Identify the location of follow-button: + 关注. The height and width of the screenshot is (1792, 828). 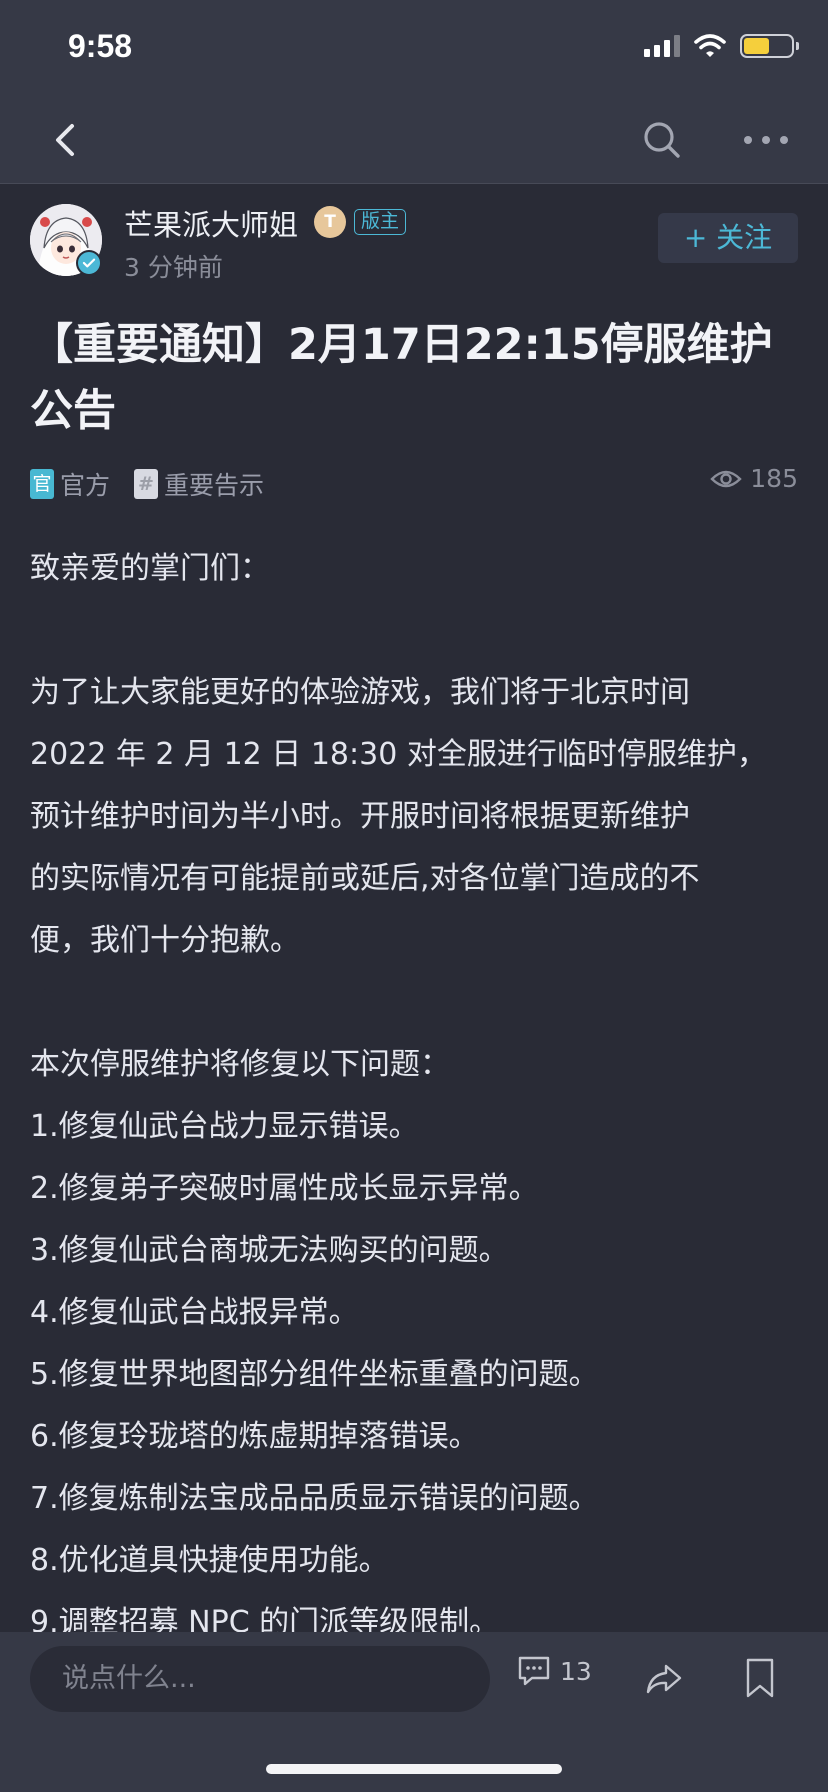
(728, 238).